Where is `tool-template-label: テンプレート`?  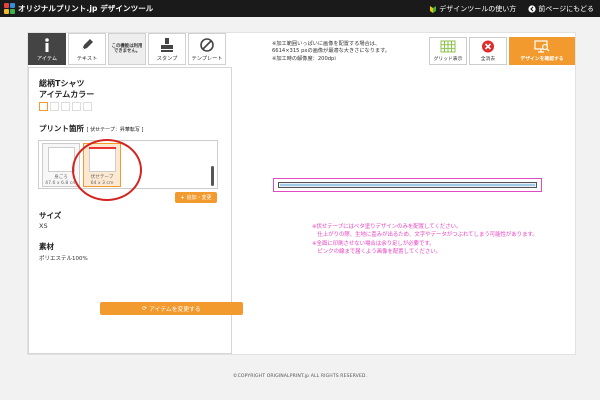
tool-template-label: テンプレート is located at coordinates (207, 59).